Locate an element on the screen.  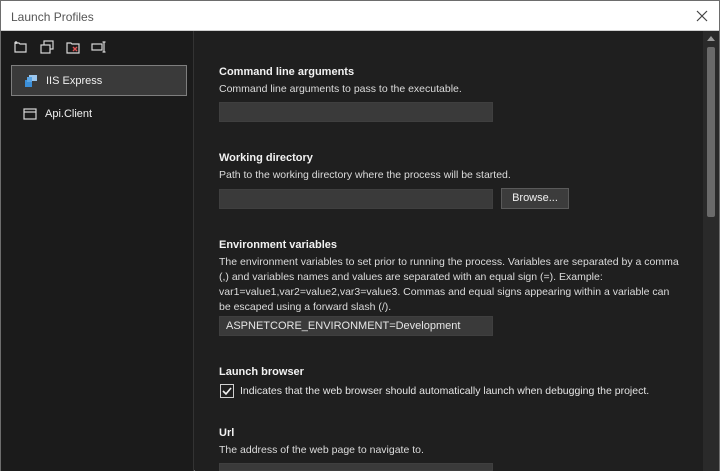
close-button is located at coordinates (702, 16).